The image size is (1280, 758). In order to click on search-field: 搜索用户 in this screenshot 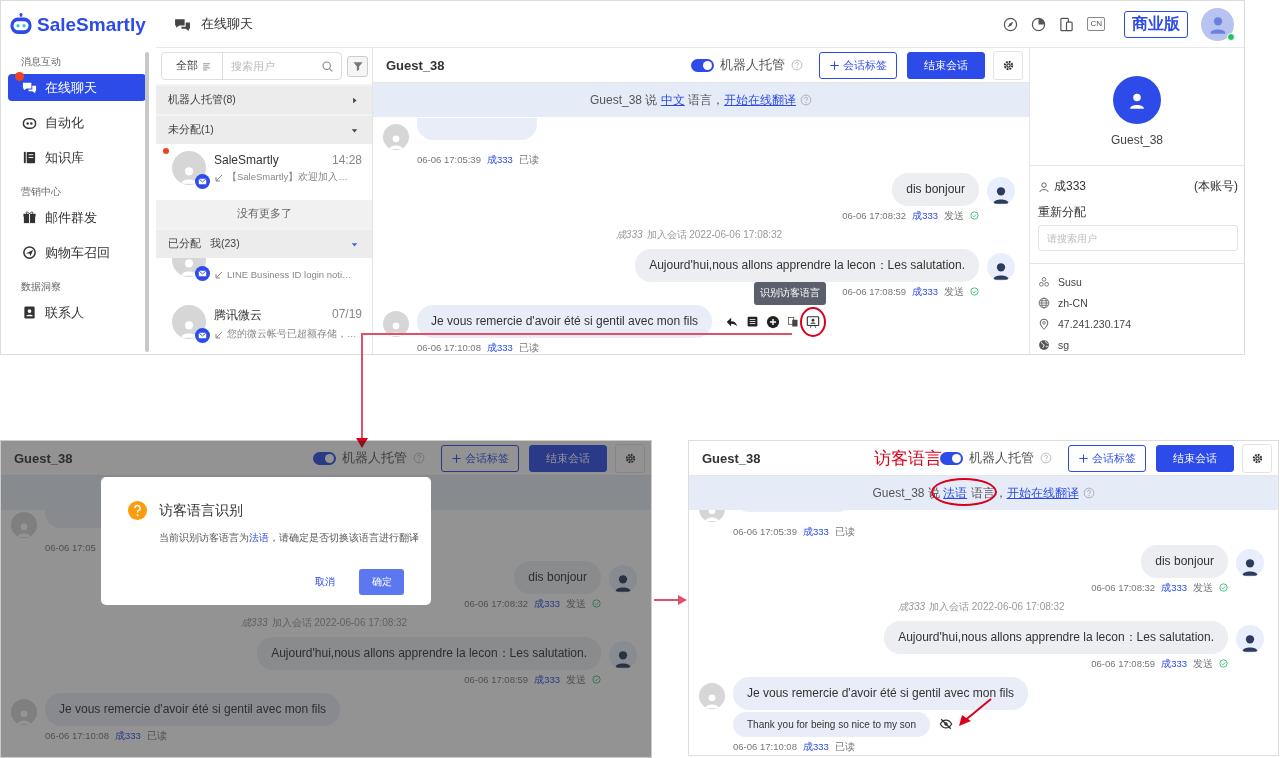, I will do `click(275, 66)`.